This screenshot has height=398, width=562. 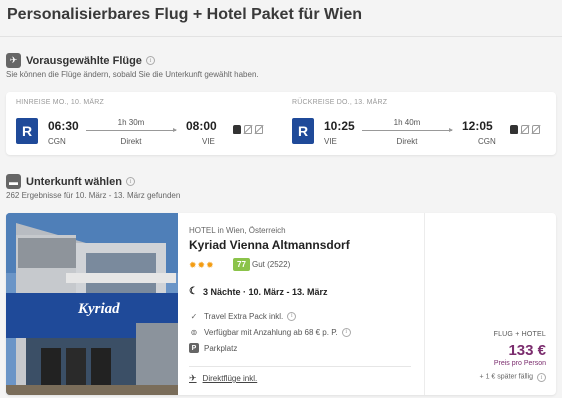 What do you see at coordinates (519, 363) in the screenshot?
I see `price-per-person: Preis pro Person` at bounding box center [519, 363].